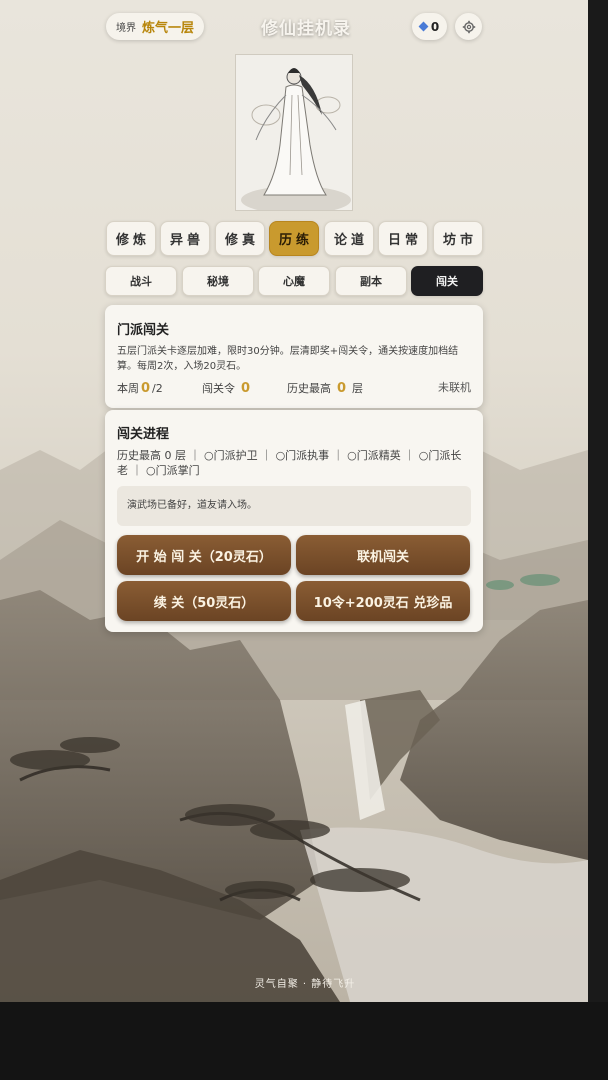 The image size is (608, 1080). What do you see at coordinates (306, 29) in the screenshot?
I see `app-title: 修仙挂机录` at bounding box center [306, 29].